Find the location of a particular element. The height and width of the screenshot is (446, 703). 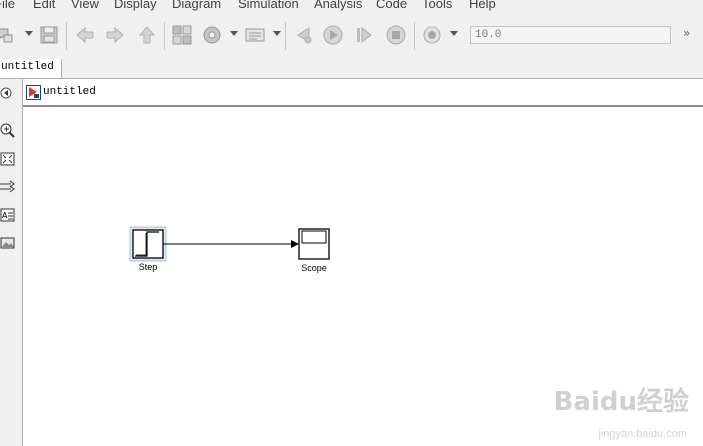

simulink-model-icon is located at coordinates (33, 92).